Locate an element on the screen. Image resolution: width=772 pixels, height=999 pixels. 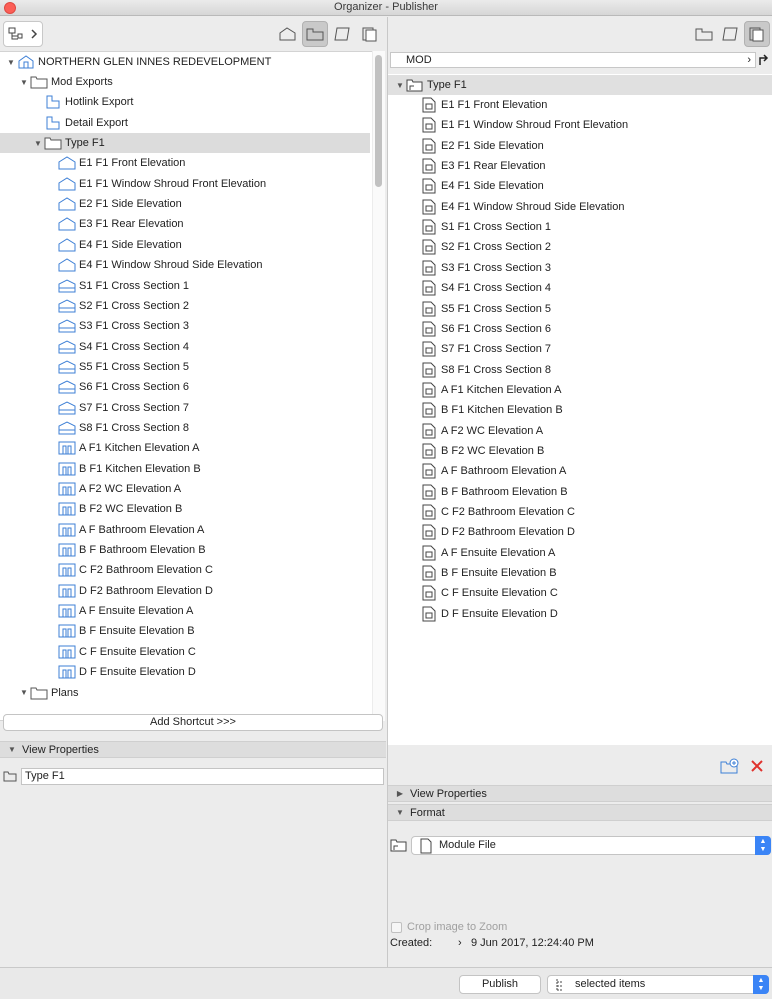
publisher-item: B F2 WC Elevation B is located at coordinates (573, 451).